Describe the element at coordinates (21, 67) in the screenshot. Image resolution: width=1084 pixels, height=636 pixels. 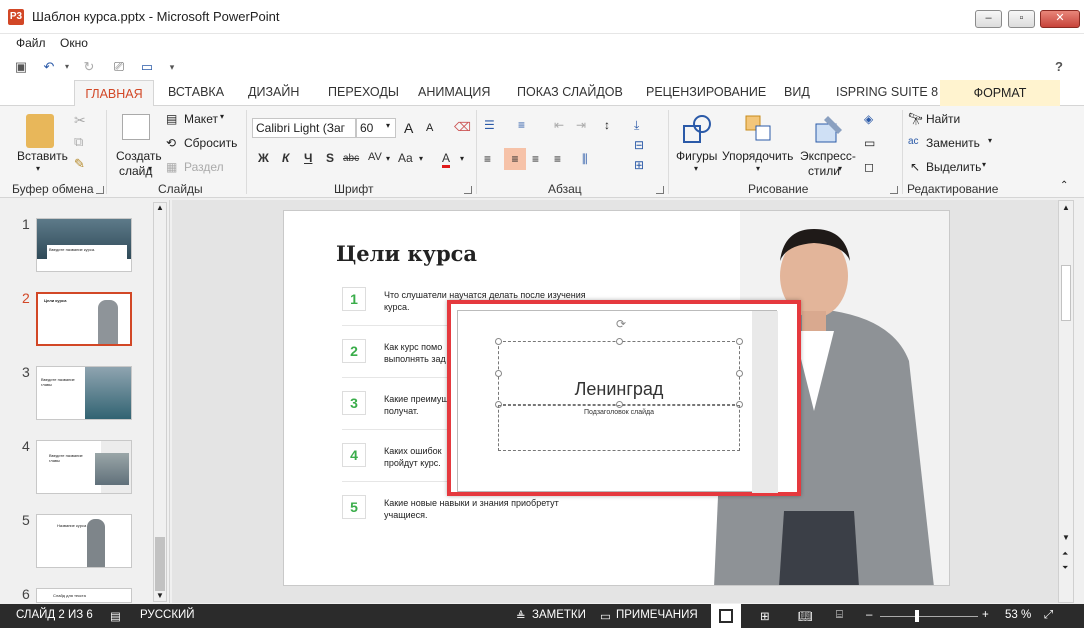
I see `save-icon: ▣` at that location.